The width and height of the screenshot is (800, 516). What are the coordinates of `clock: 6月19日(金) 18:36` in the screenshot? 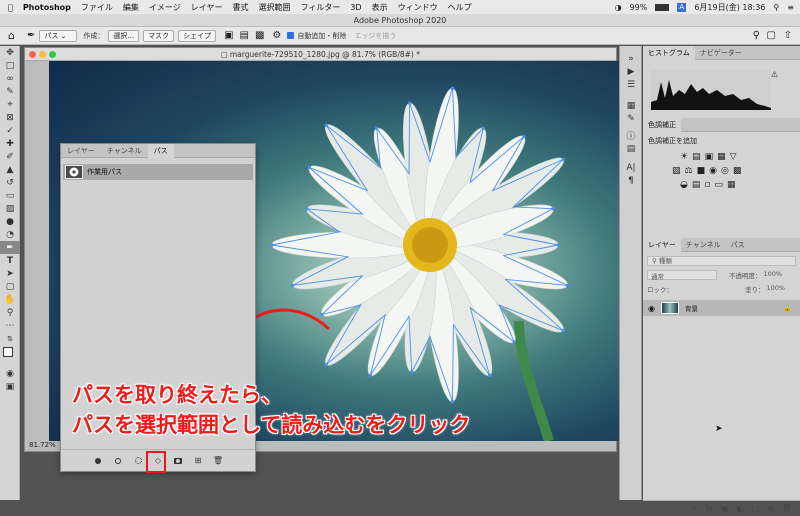 It's located at (729, 7).